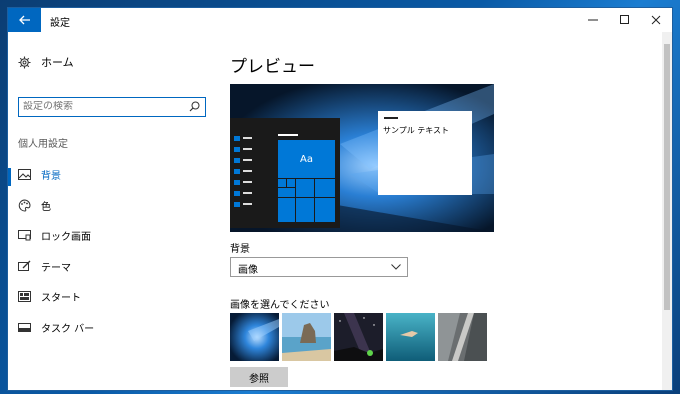 This screenshot has width=680, height=394. What do you see at coordinates (113, 205) in the screenshot?
I see `sidebar-item-color: 色` at bounding box center [113, 205].